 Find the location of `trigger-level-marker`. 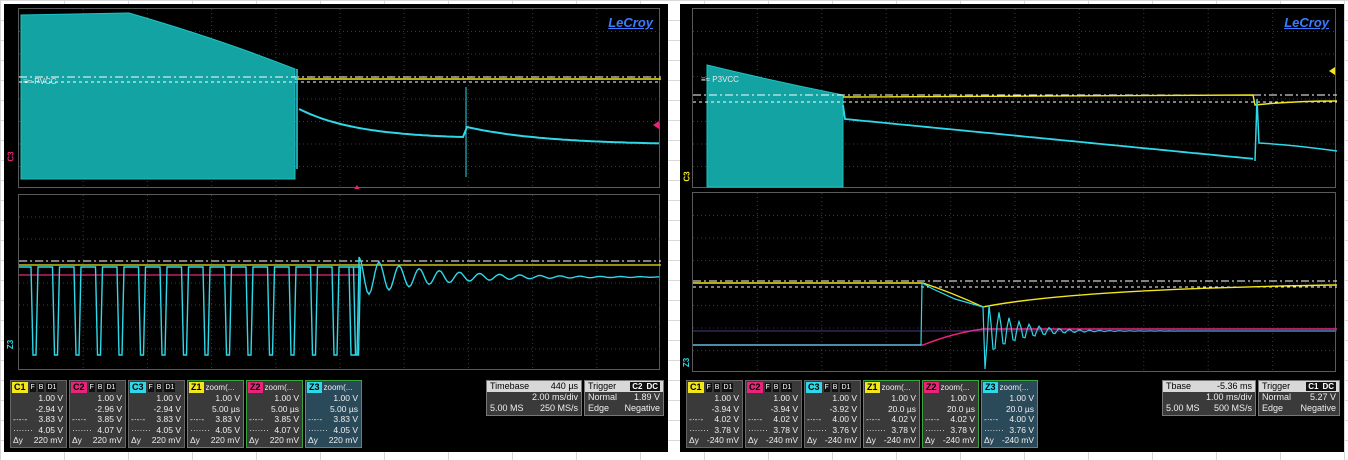

trigger-level-marker is located at coordinates (1332, 71).